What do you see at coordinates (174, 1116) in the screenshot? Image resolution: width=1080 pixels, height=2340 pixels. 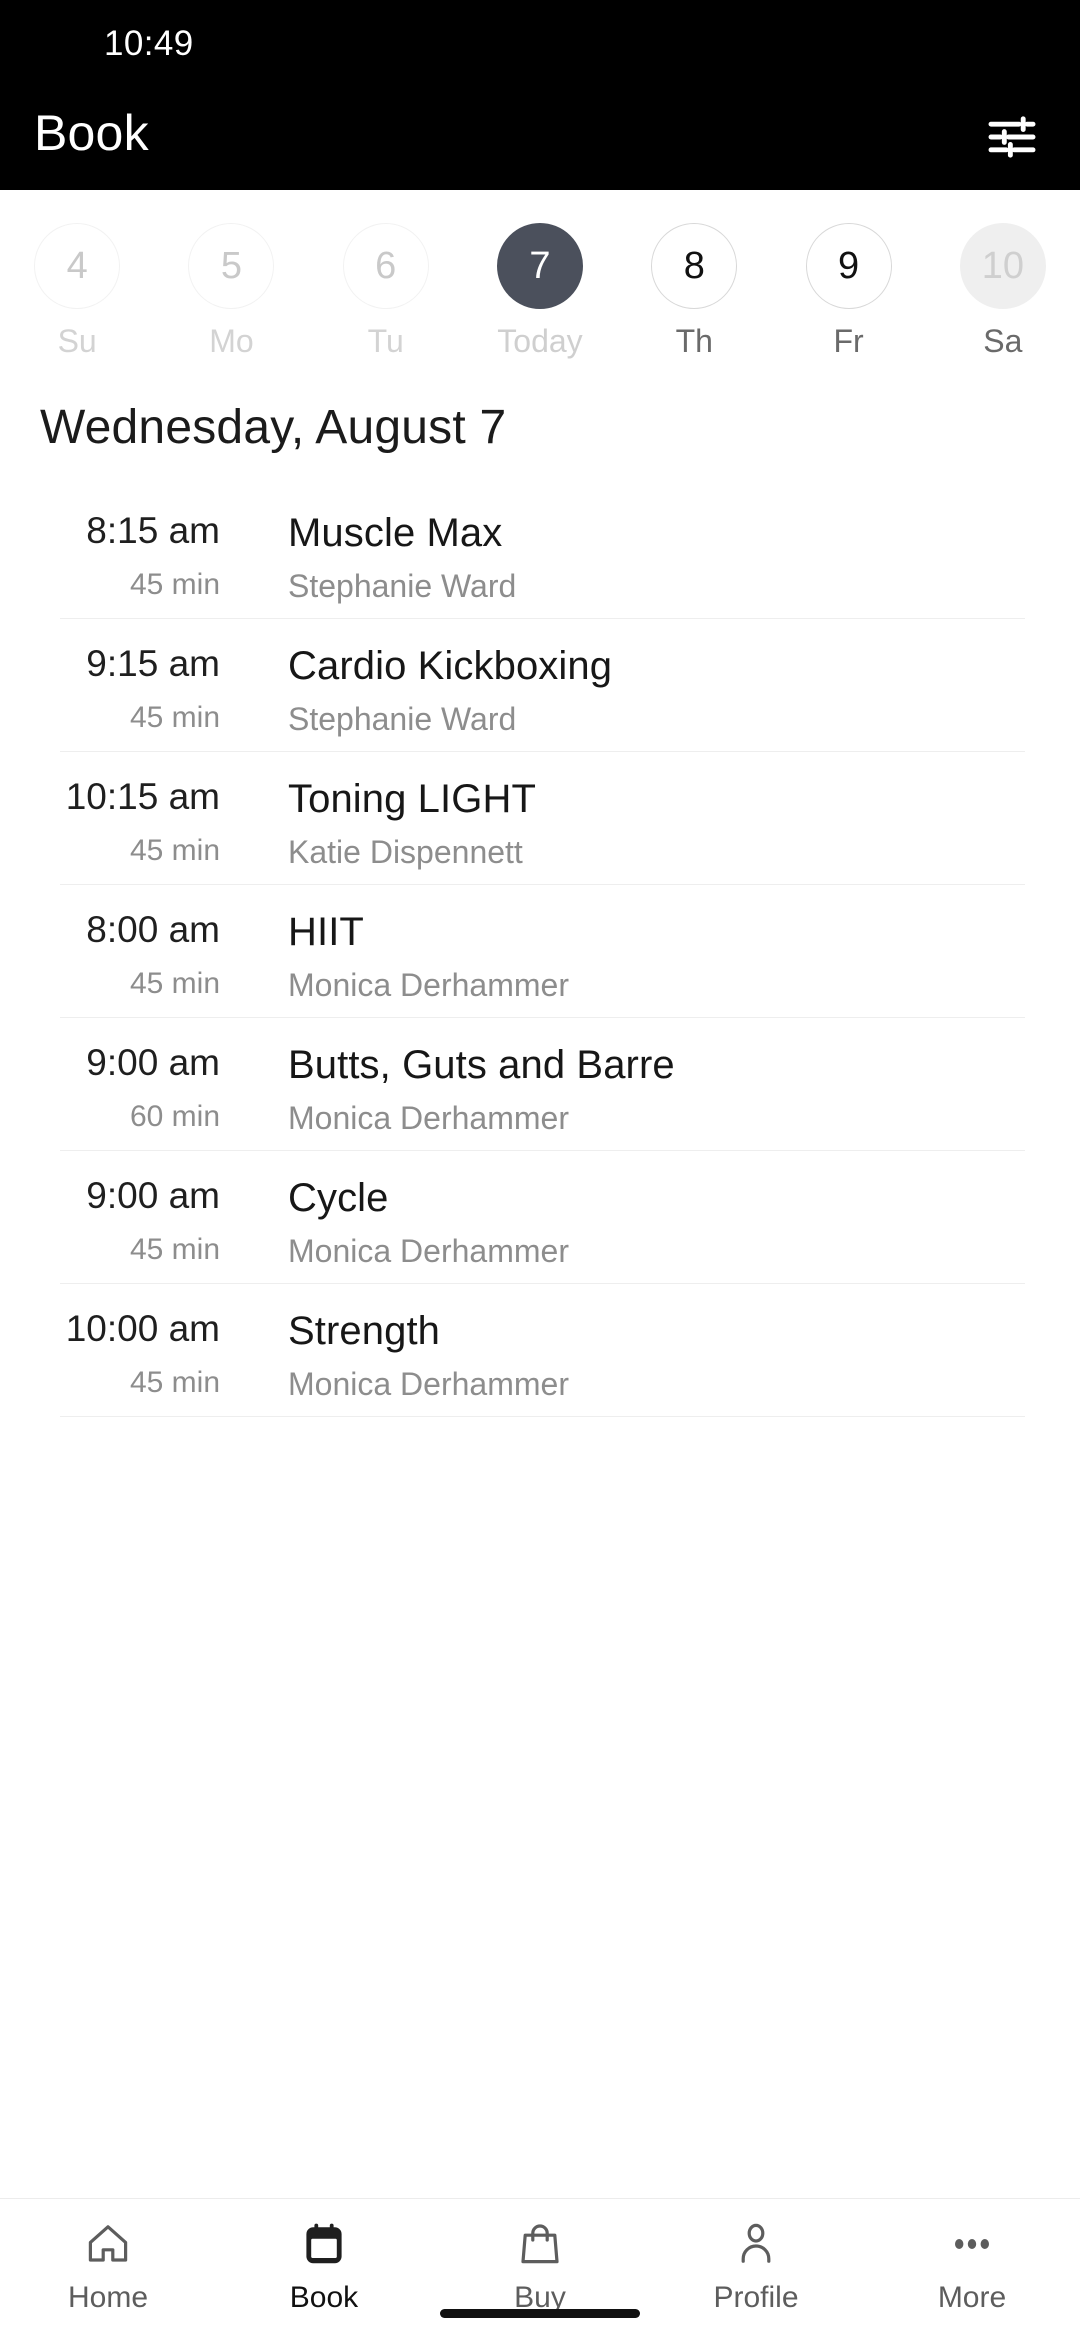 I see `class-duration: 60 min` at bounding box center [174, 1116].